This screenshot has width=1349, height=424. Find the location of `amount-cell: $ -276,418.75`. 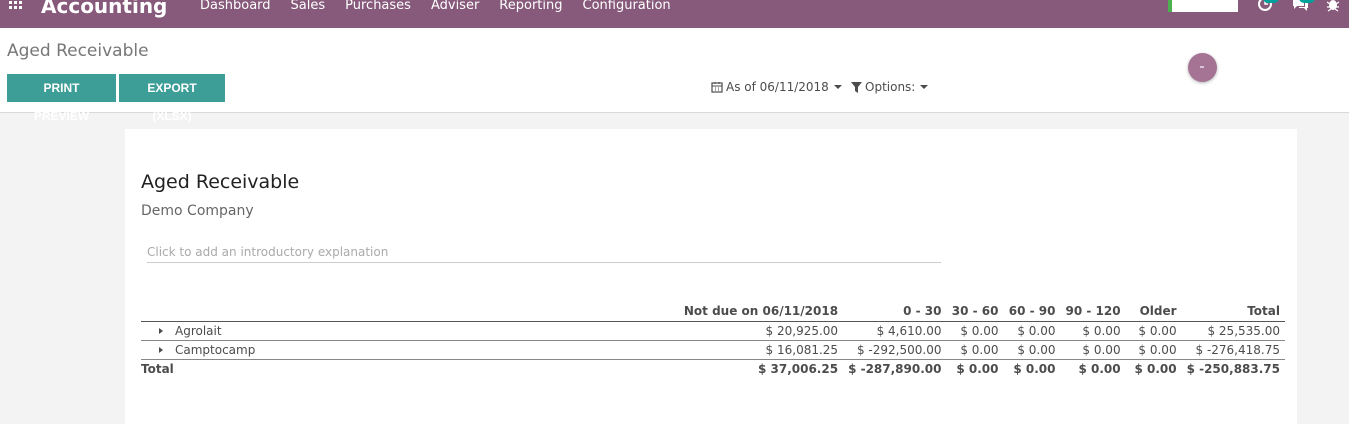

amount-cell: $ -276,418.75 is located at coordinates (1233, 350).